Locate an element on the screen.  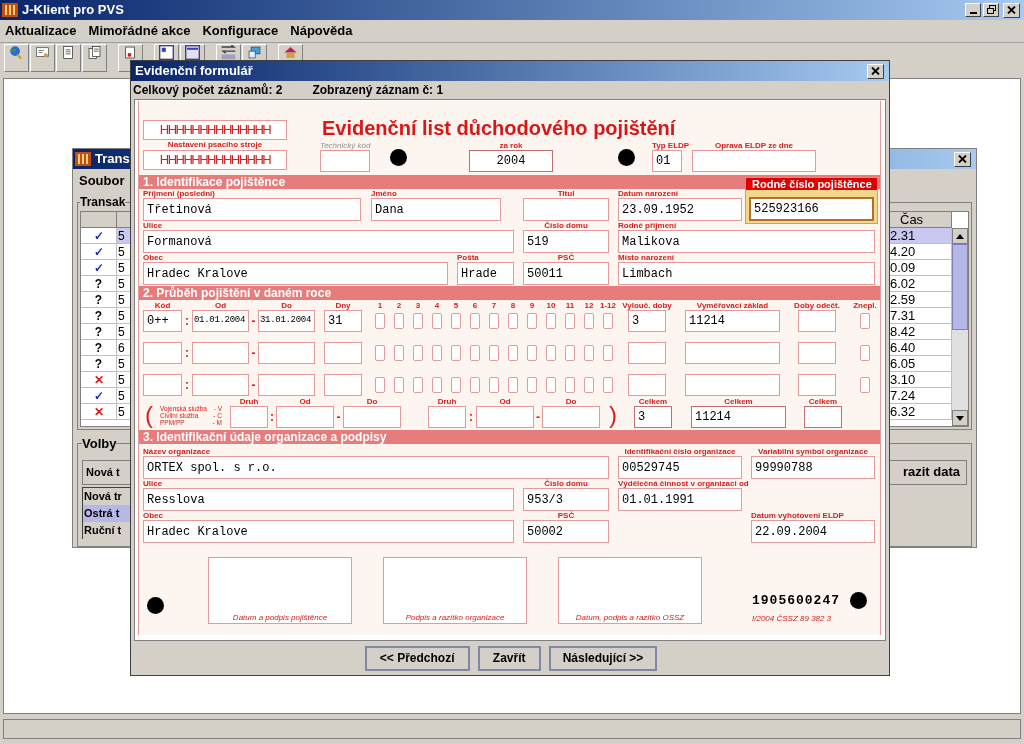
scrollbar-thumb is located at coordinates (960, 287).